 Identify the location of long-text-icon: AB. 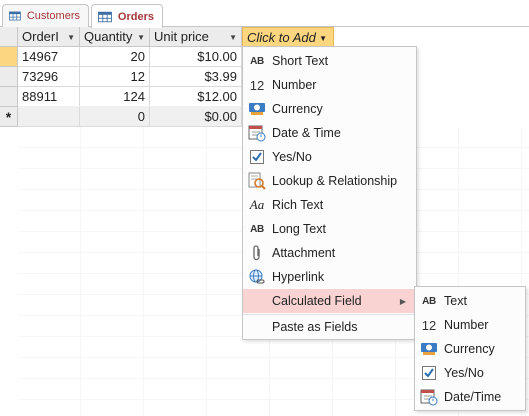
(257, 229).